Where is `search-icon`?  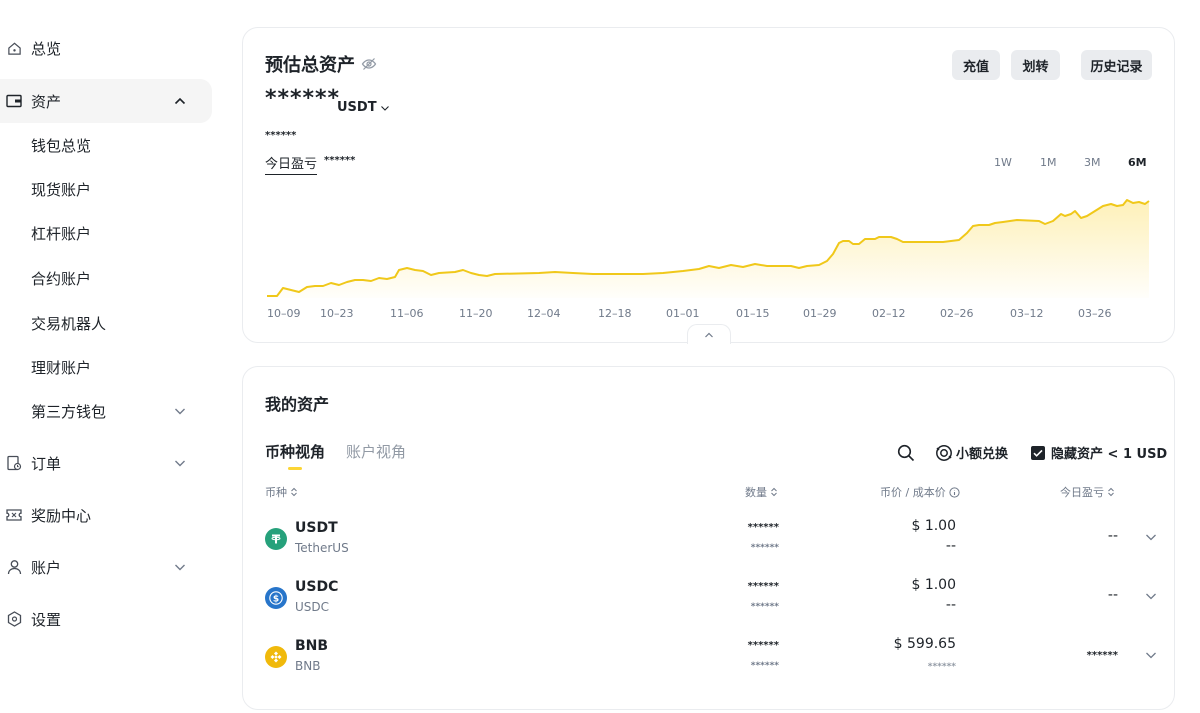 search-icon is located at coordinates (906, 453).